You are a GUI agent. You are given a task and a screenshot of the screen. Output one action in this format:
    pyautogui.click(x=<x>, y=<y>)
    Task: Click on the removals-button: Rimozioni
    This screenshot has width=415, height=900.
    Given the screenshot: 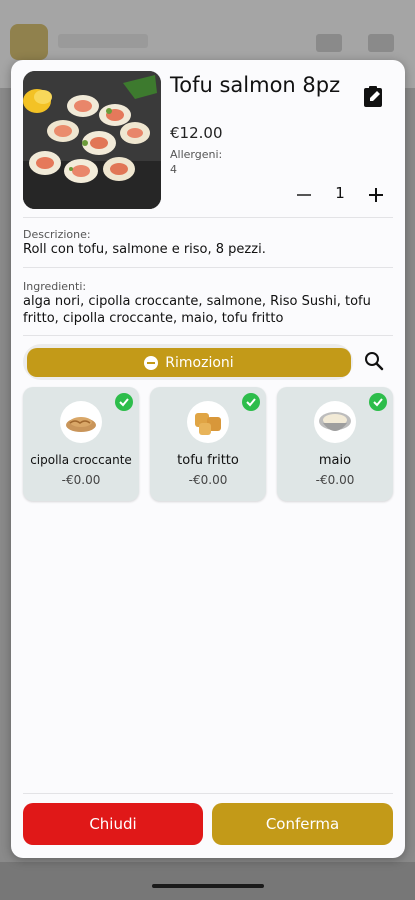 What is the action you would take?
    pyautogui.click(x=189, y=362)
    